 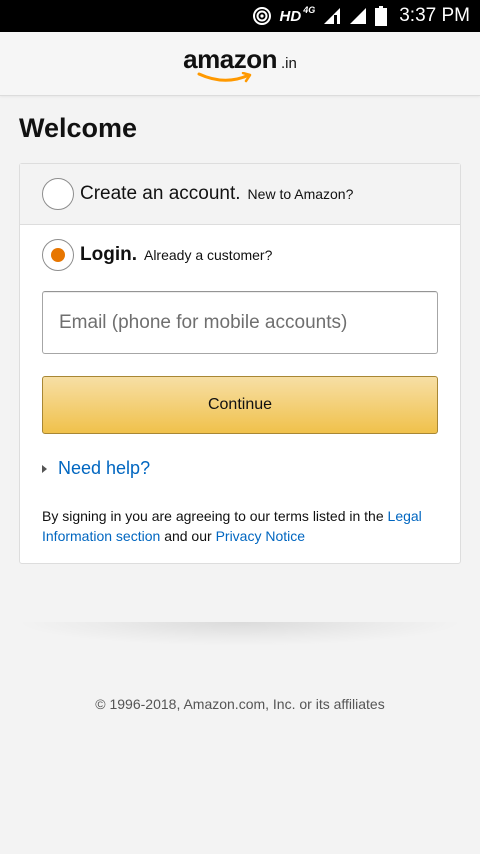 I want to click on page-title: Welcome, so click(x=78, y=128).